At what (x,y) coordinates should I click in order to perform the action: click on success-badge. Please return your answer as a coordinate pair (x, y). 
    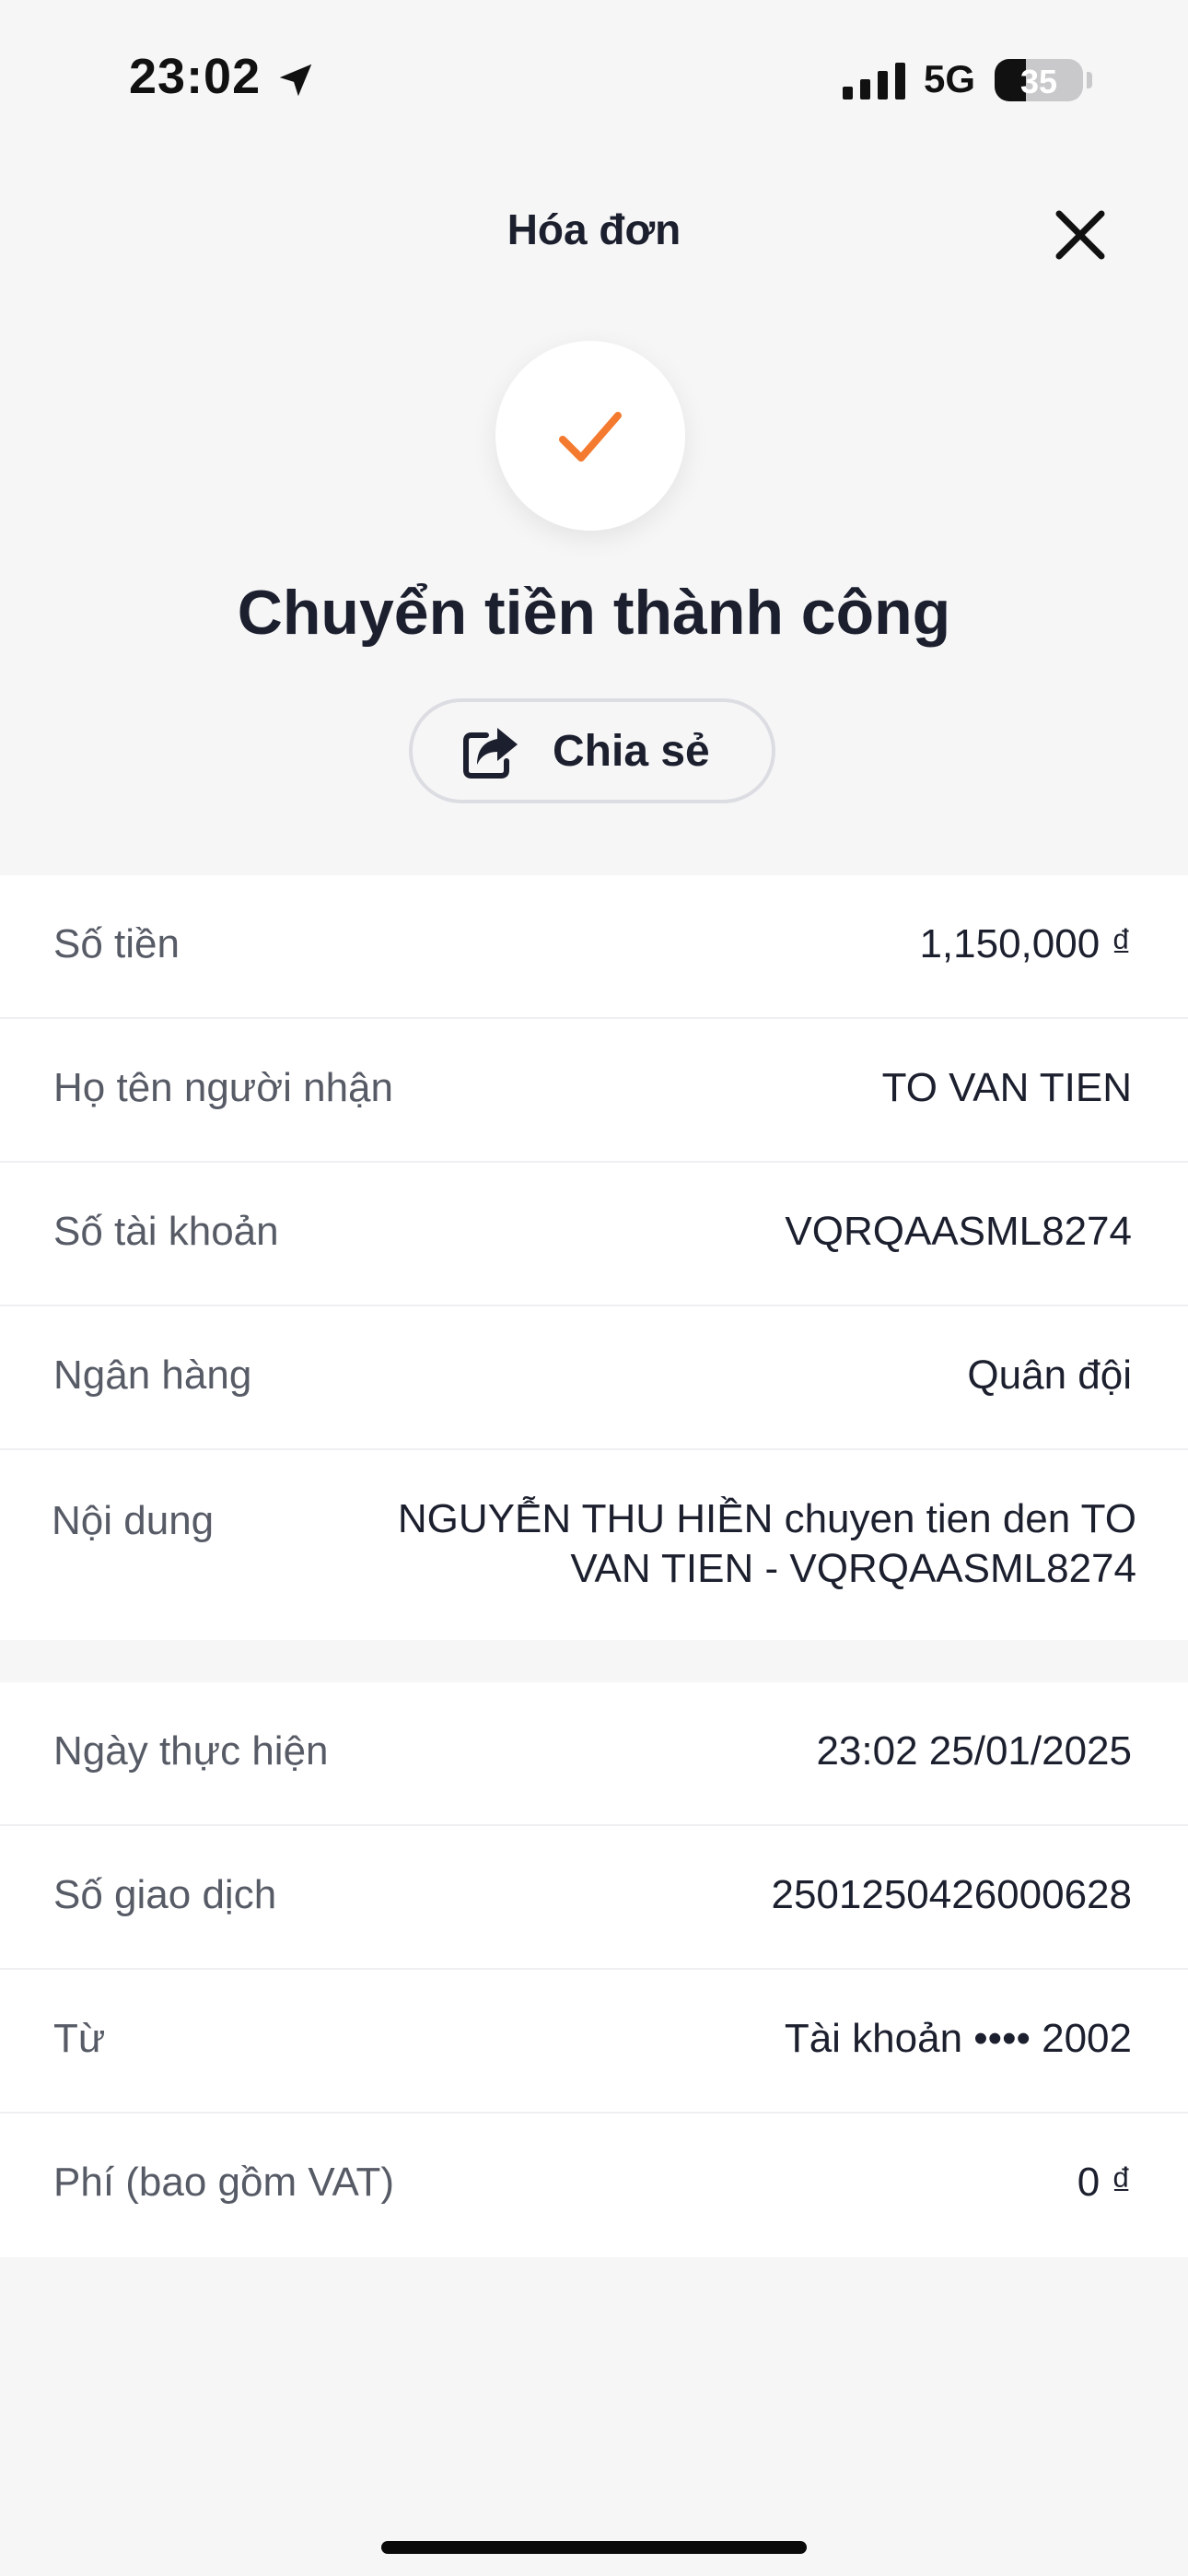
    Looking at the image, I should click on (590, 436).